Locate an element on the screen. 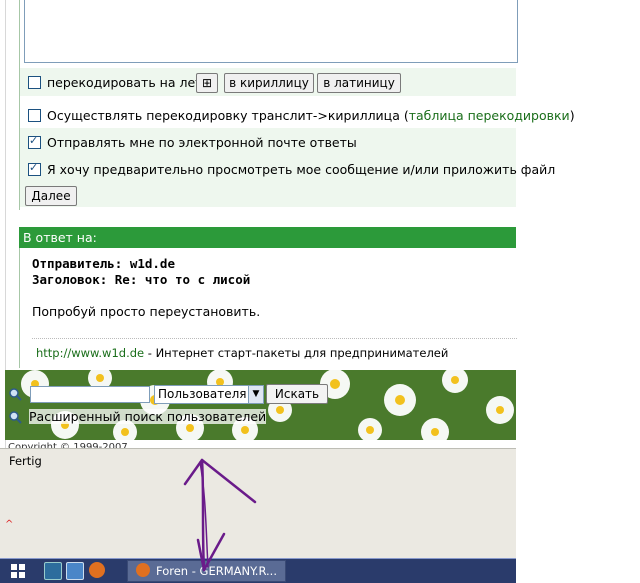 The width and height of the screenshot is (640, 583). search-type-value: Пользователя is located at coordinates (202, 394).